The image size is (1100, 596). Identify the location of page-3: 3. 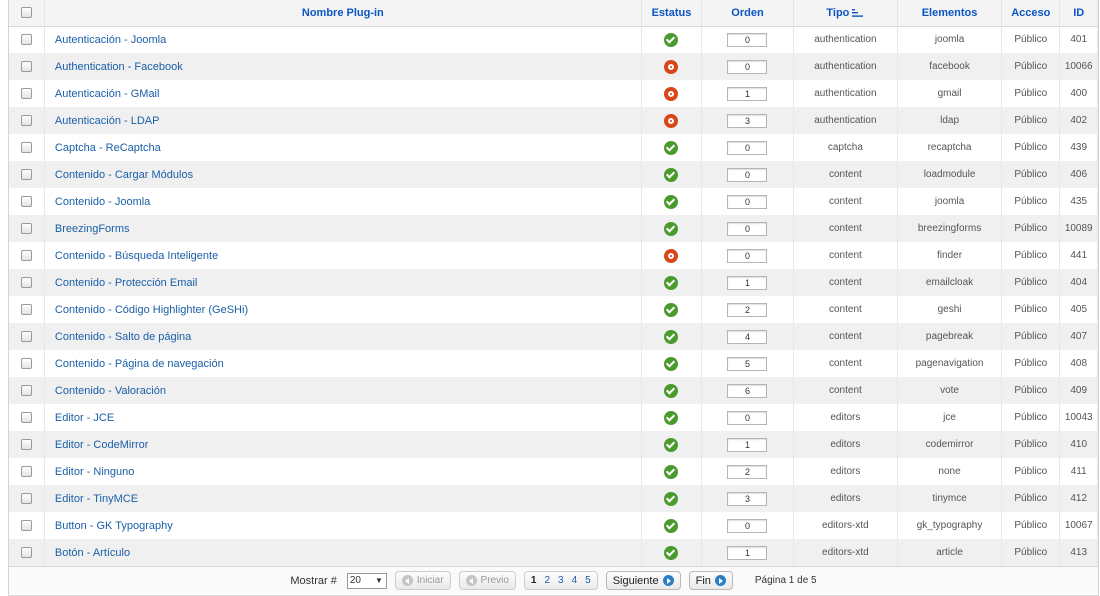
(561, 580).